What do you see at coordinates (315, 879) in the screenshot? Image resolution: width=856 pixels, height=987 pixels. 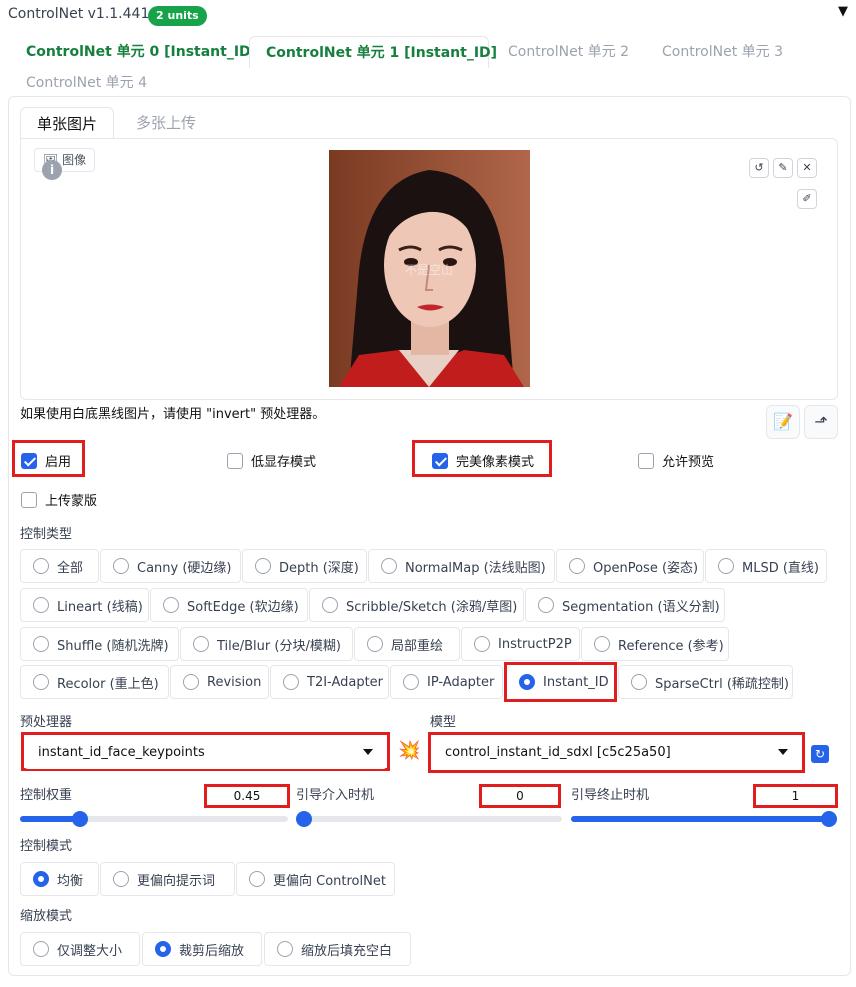 I see `control-mode-controlnet: 更偏向 ControlNet` at bounding box center [315, 879].